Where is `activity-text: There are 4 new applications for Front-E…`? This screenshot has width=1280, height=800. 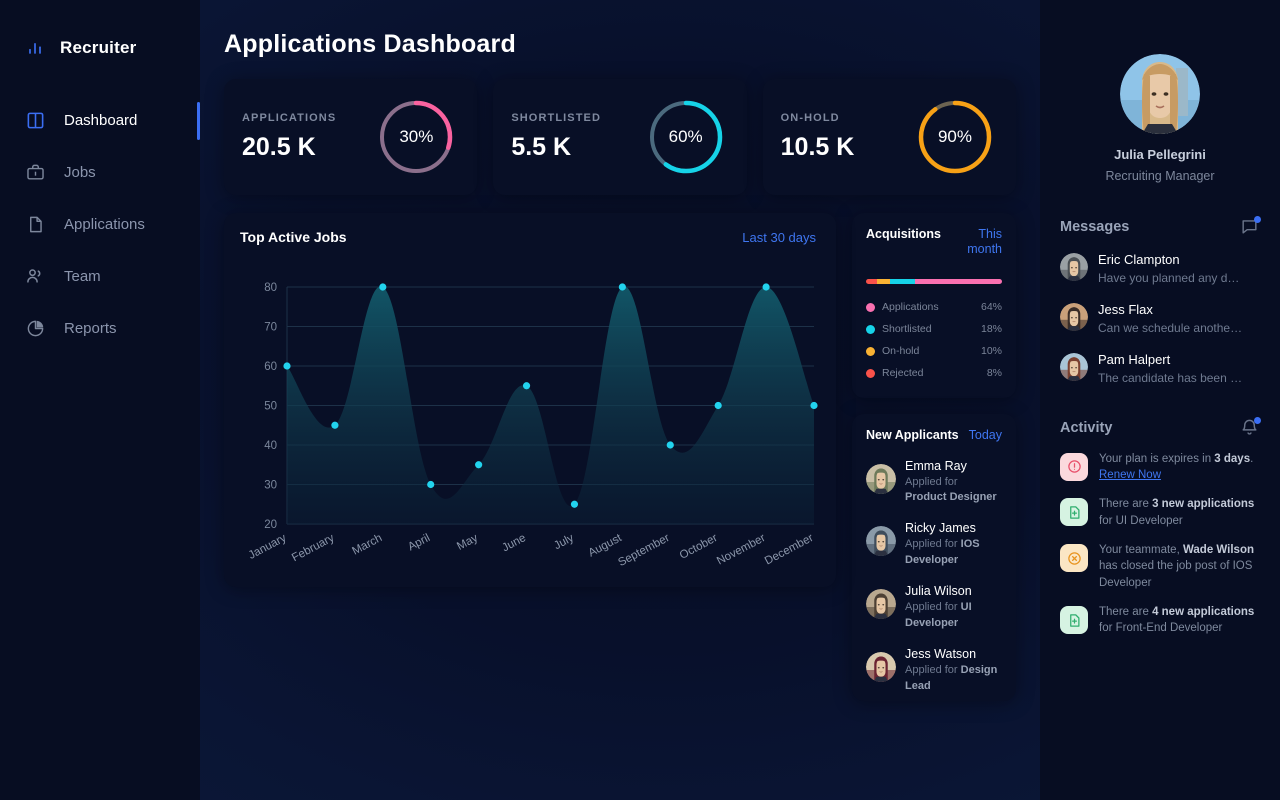 activity-text: There are 4 new applications for Front-E… is located at coordinates (1177, 620).